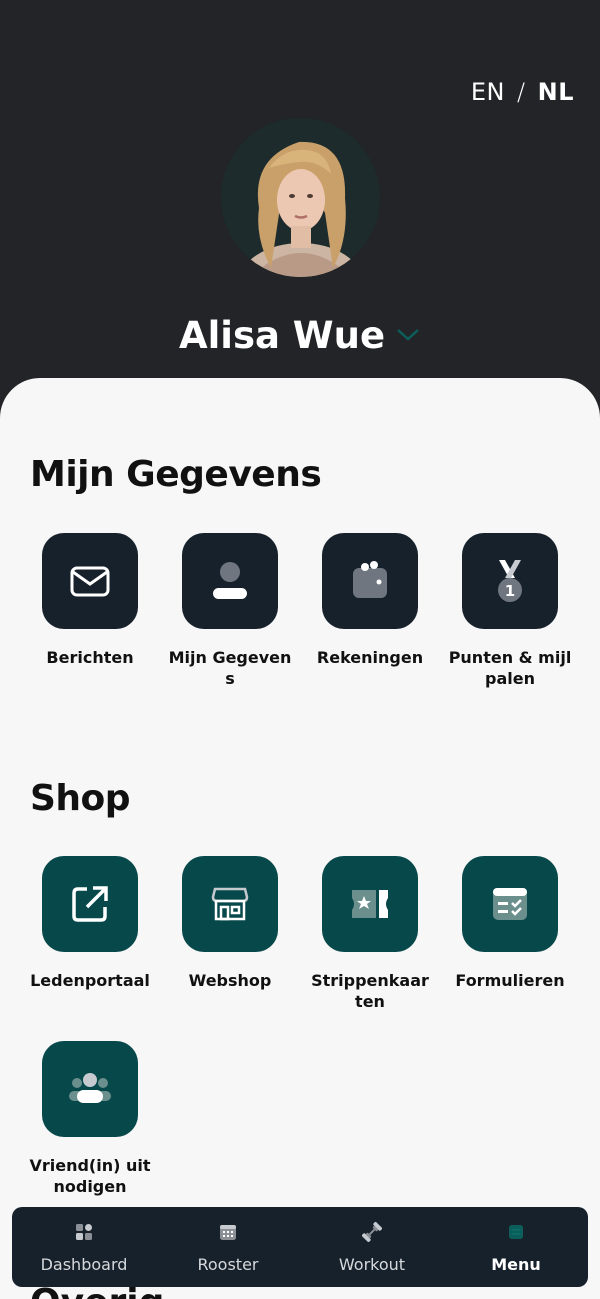  I want to click on store-icon, so click(230, 904).